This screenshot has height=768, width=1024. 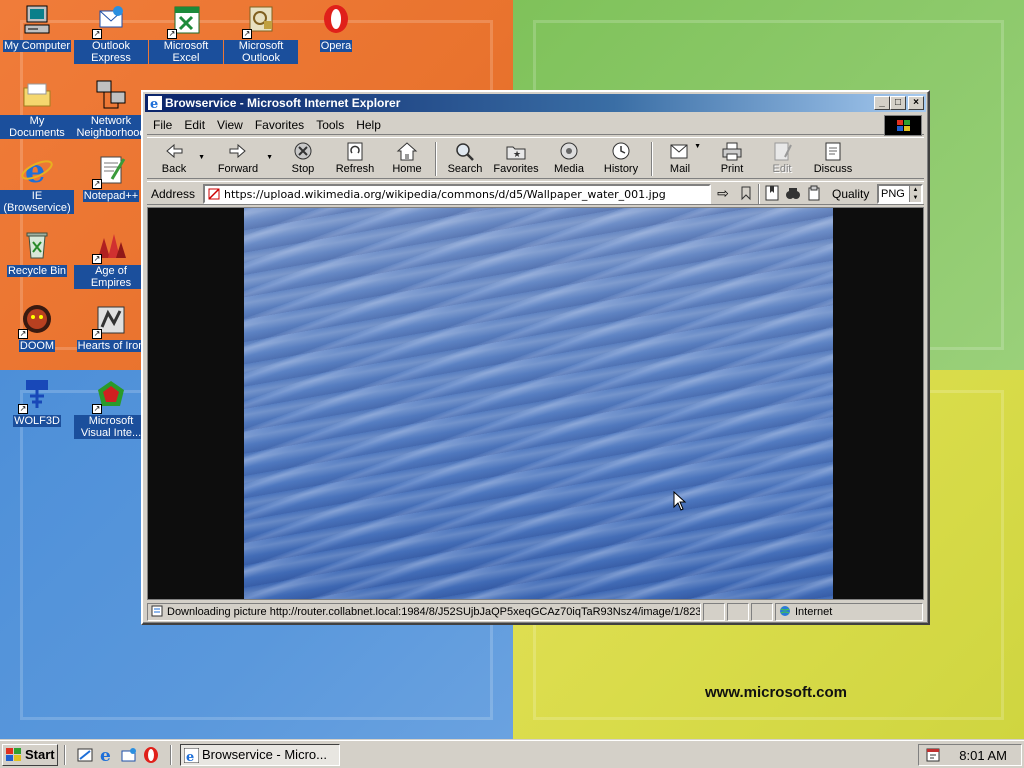 I want to click on menu-favorites: Favorites, so click(x=279, y=125).